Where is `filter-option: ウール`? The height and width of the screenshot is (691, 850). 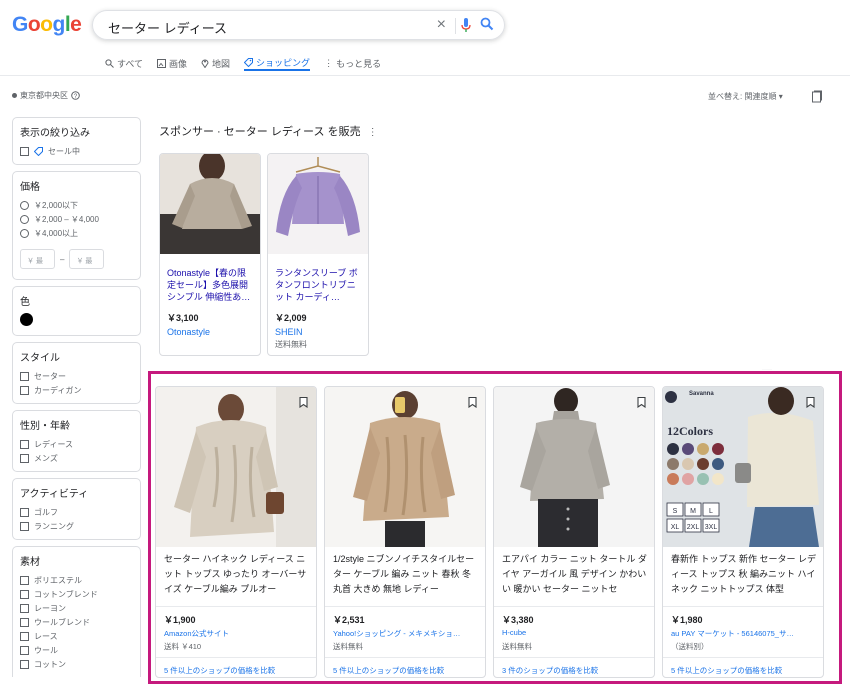 filter-option: ウール is located at coordinates (76, 650).